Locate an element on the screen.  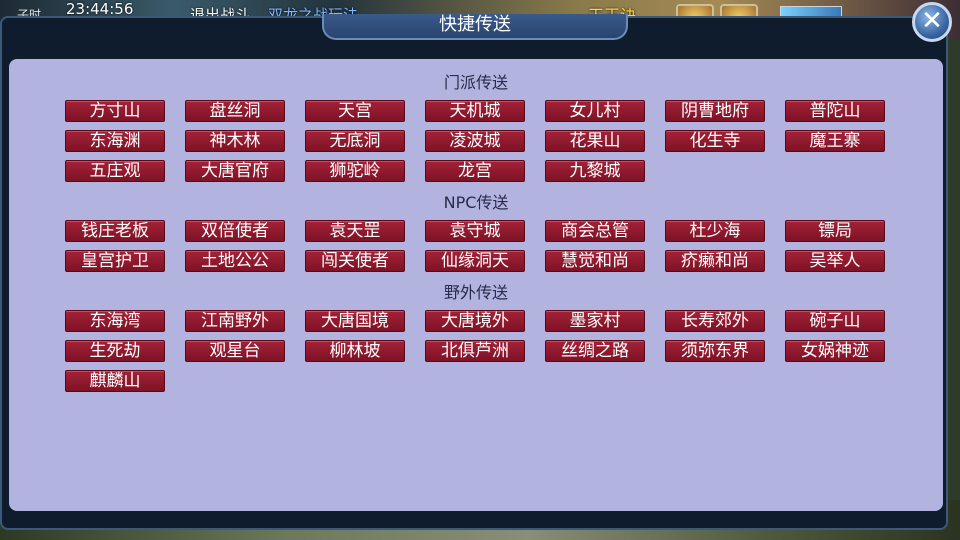
teleport-npc-button: 袁天罡 is located at coordinates (355, 231).